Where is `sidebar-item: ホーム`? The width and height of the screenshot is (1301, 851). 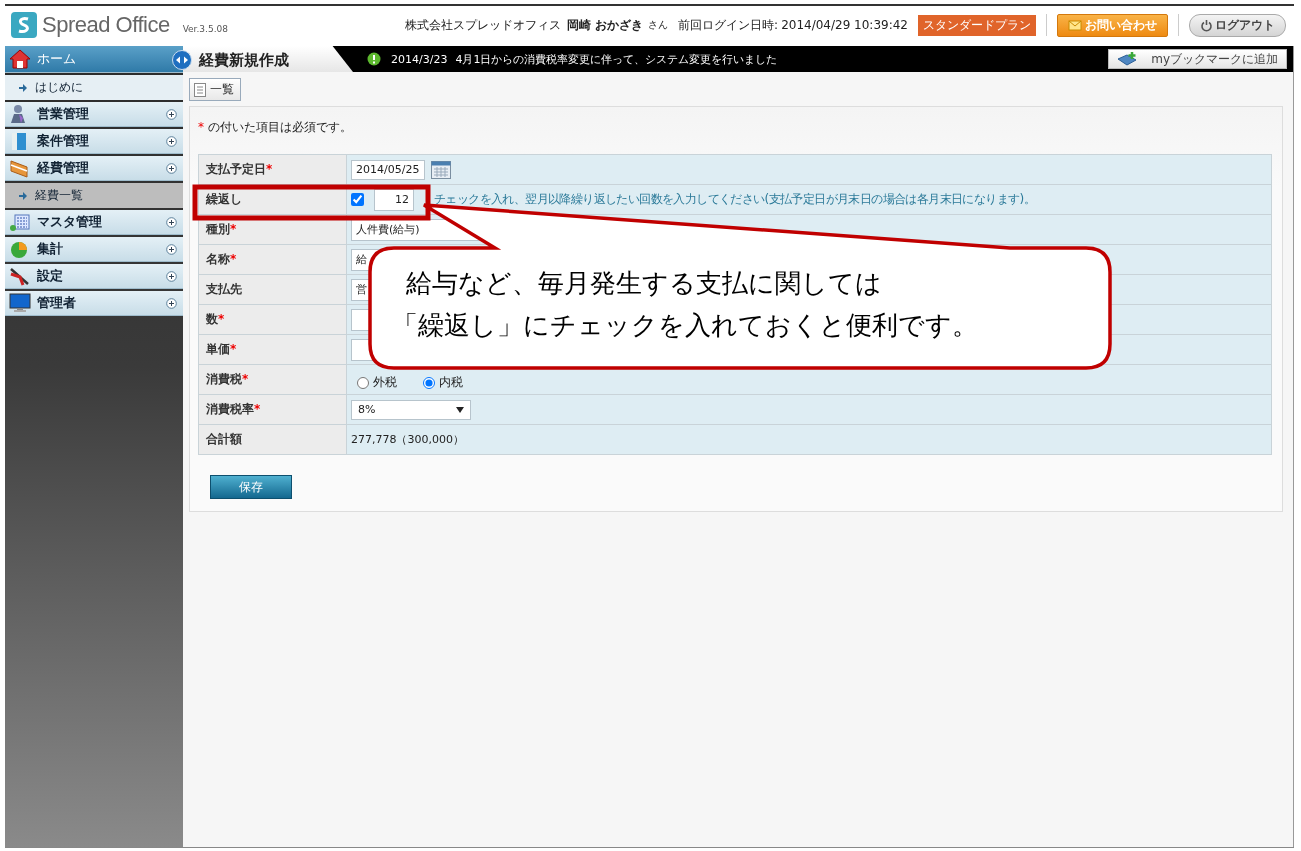 sidebar-item: ホーム is located at coordinates (94, 59).